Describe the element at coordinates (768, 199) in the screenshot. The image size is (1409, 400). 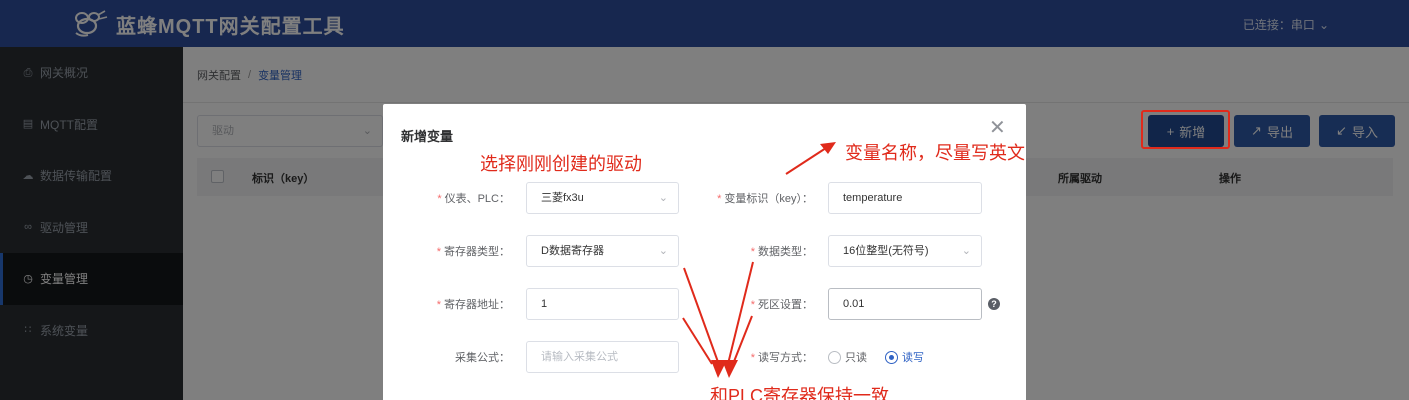
I see `var-key-label-text: 变量标识（key）：` at that location.